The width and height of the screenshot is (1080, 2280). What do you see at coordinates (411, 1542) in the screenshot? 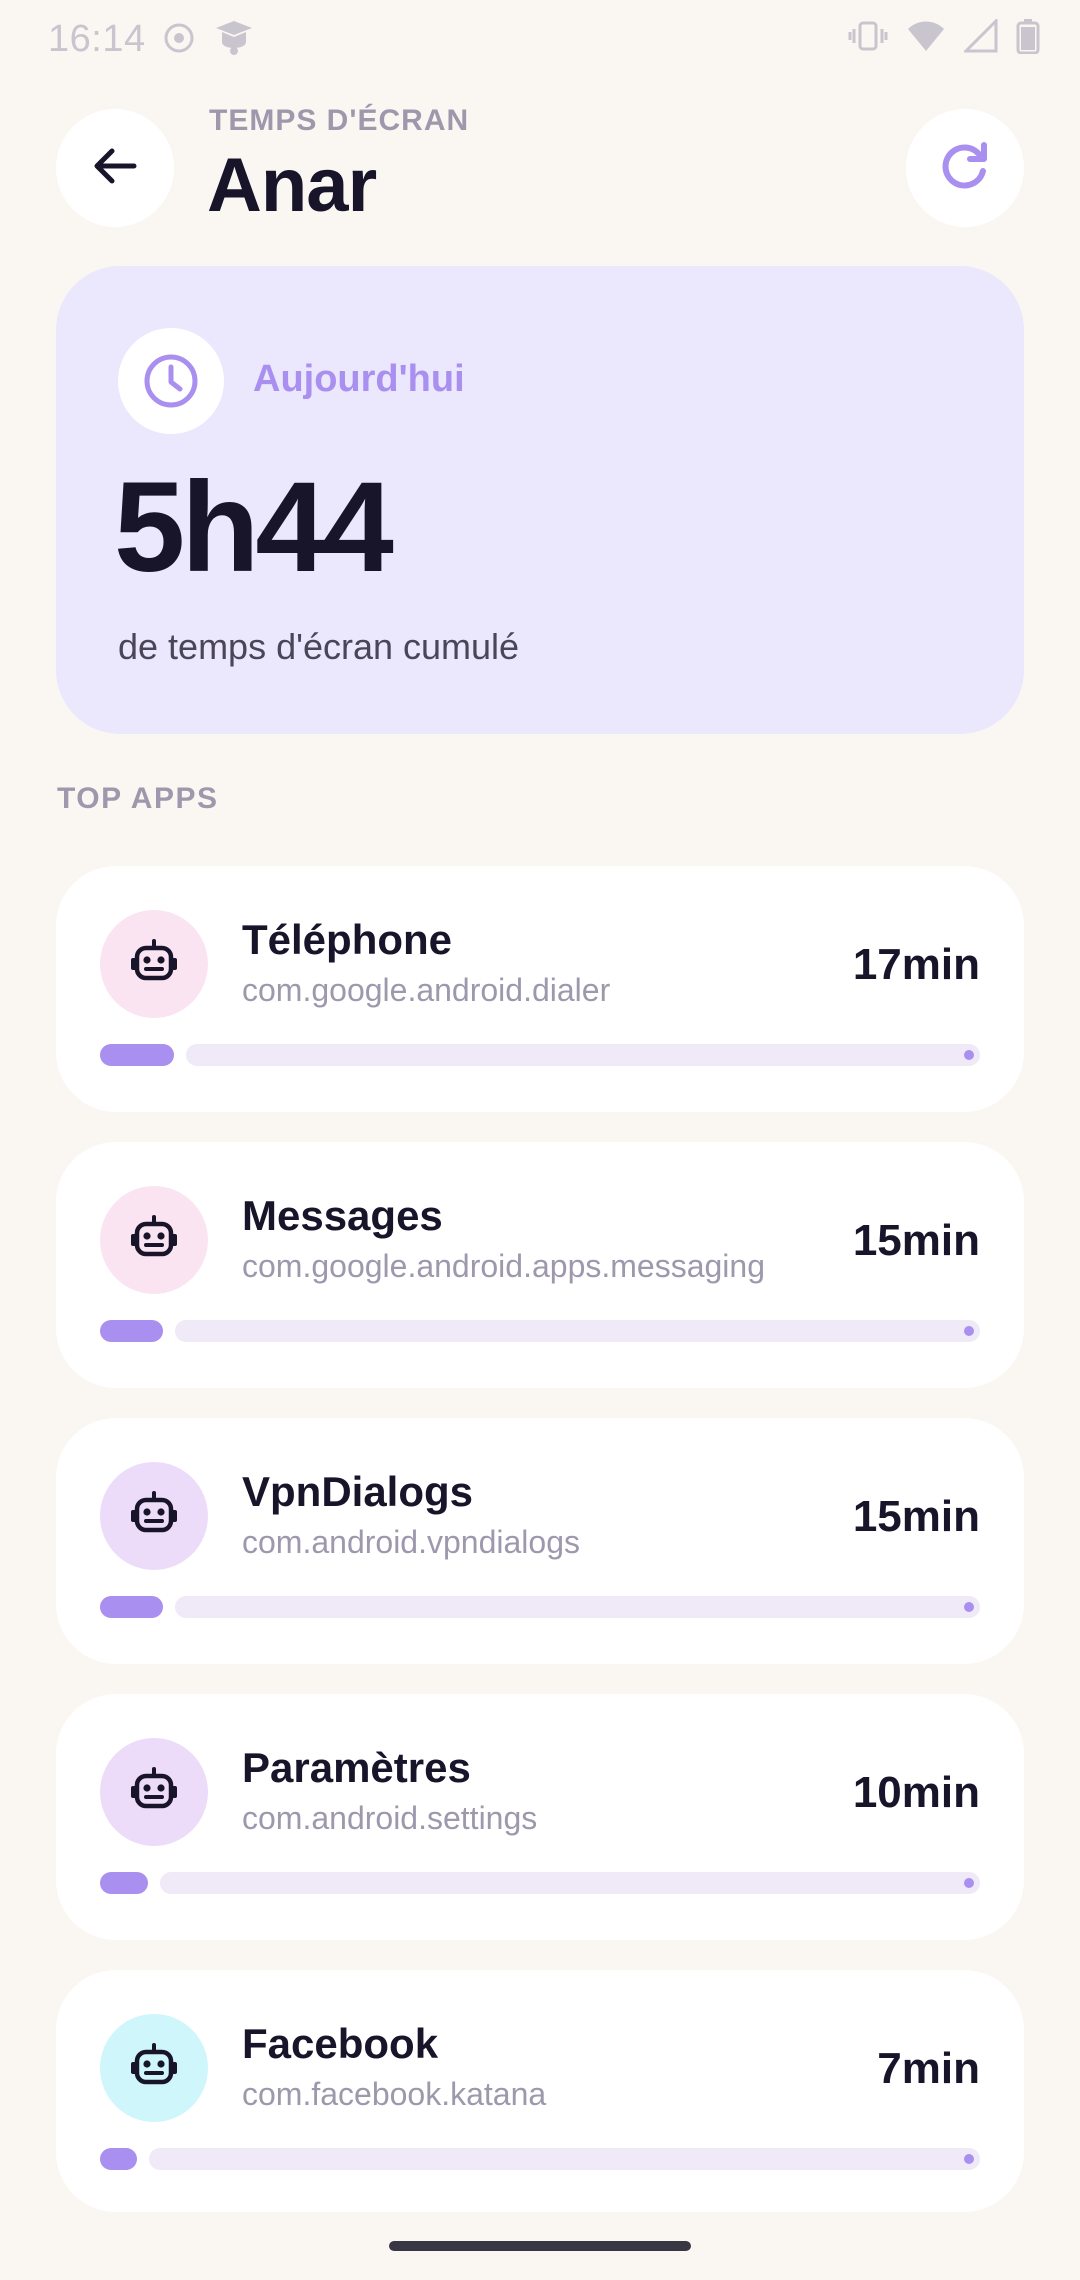
I see `app-package: com.android.vpndialogs` at bounding box center [411, 1542].